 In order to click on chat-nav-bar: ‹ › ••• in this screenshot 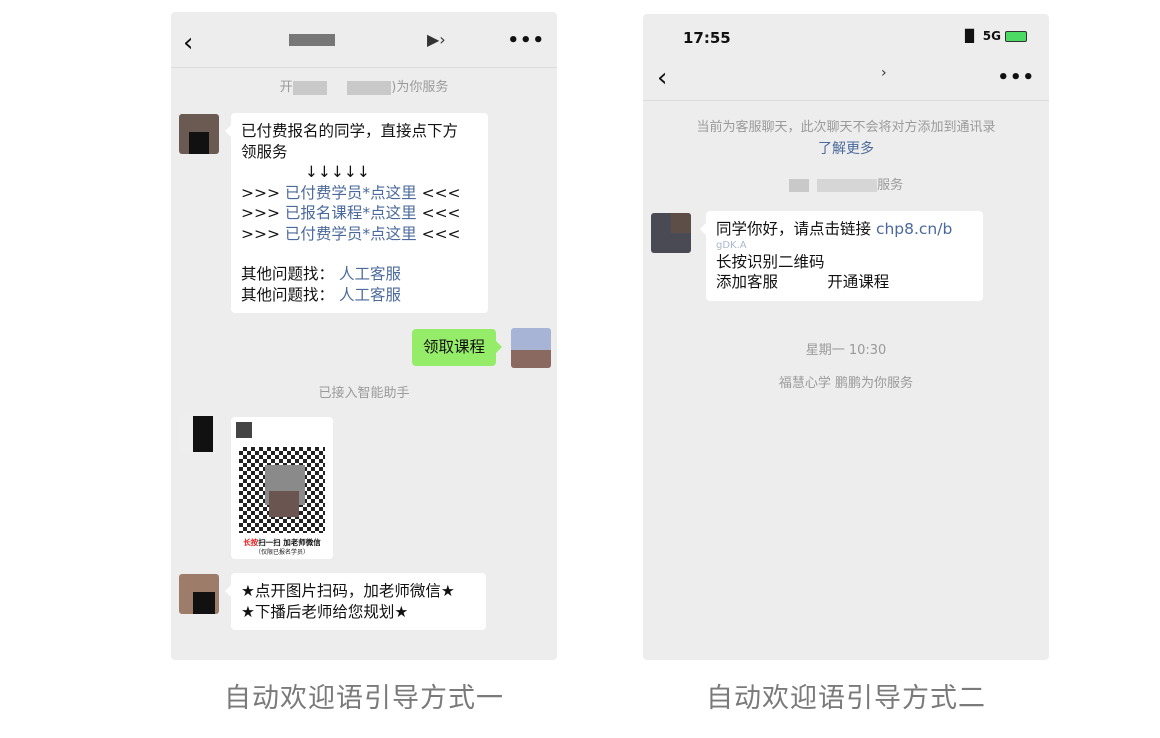, I will do `click(846, 79)`.